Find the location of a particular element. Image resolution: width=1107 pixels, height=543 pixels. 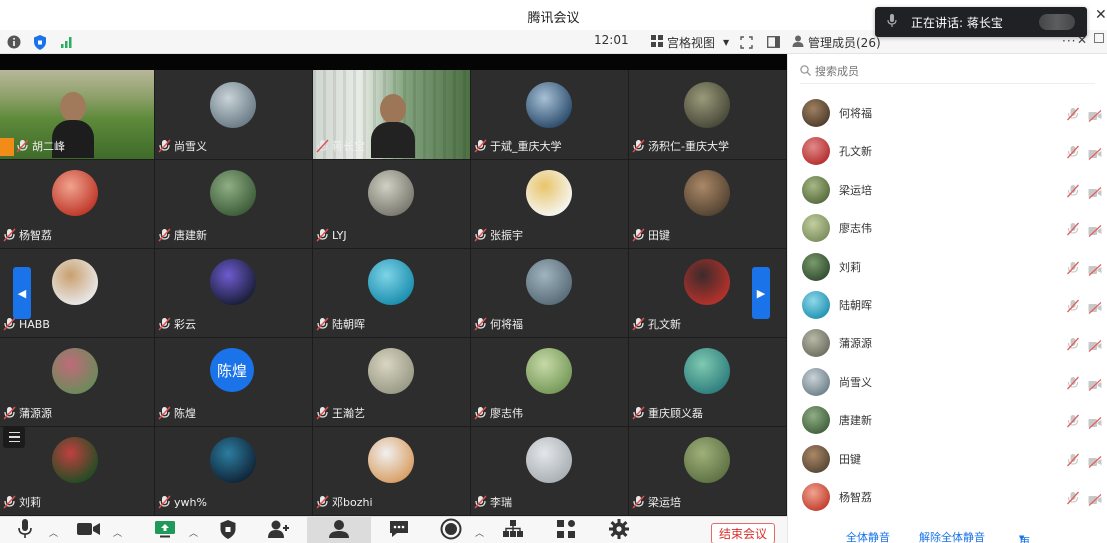

shield-icon is located at coordinates (228, 531).